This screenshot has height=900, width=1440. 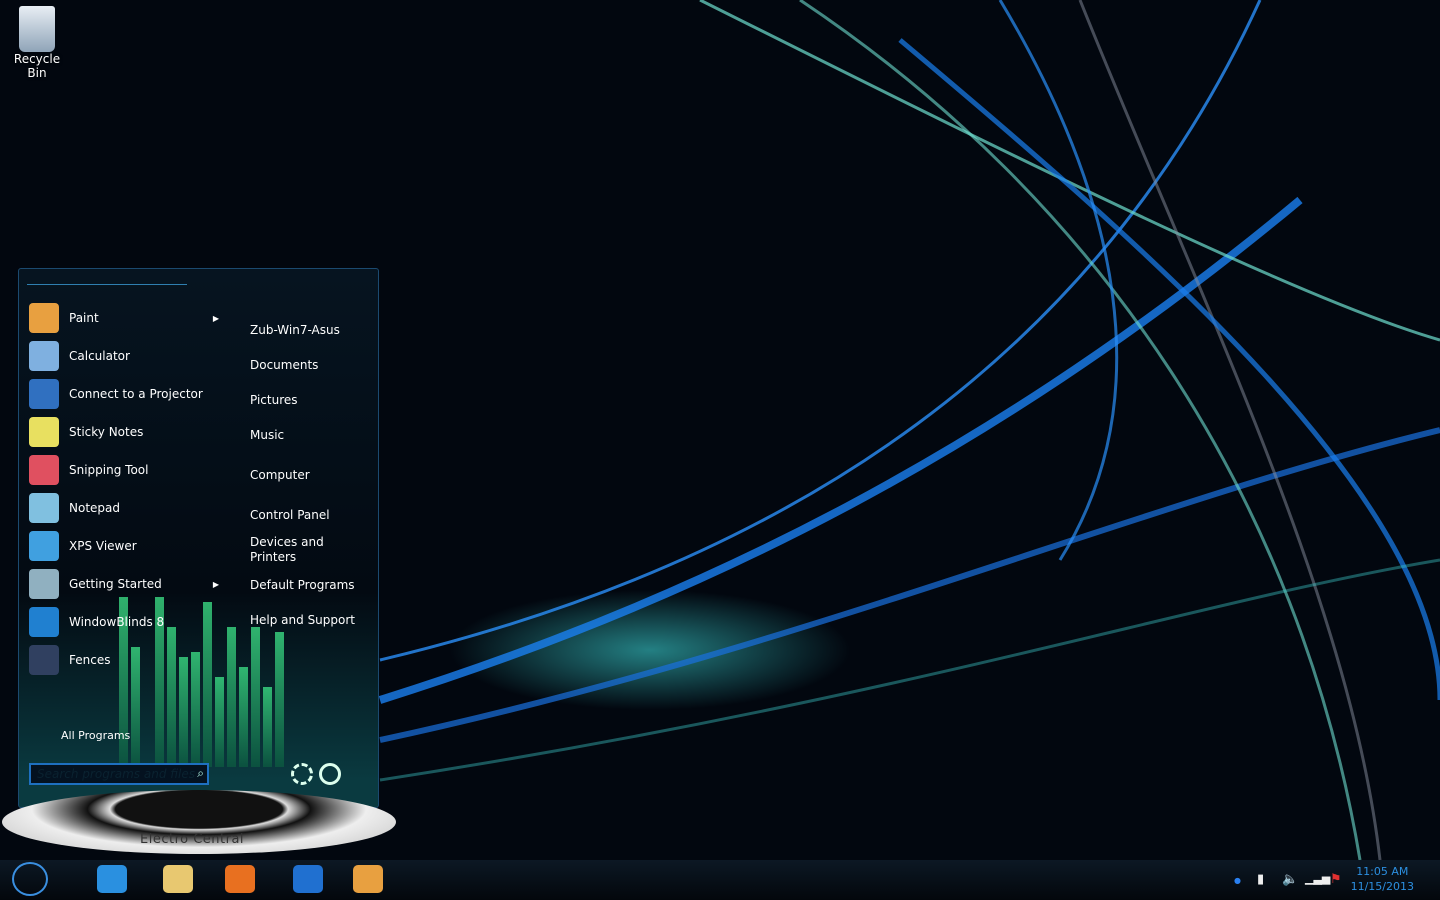 I want to click on taskbar-internet-explorer-button, so click(x=112, y=879).